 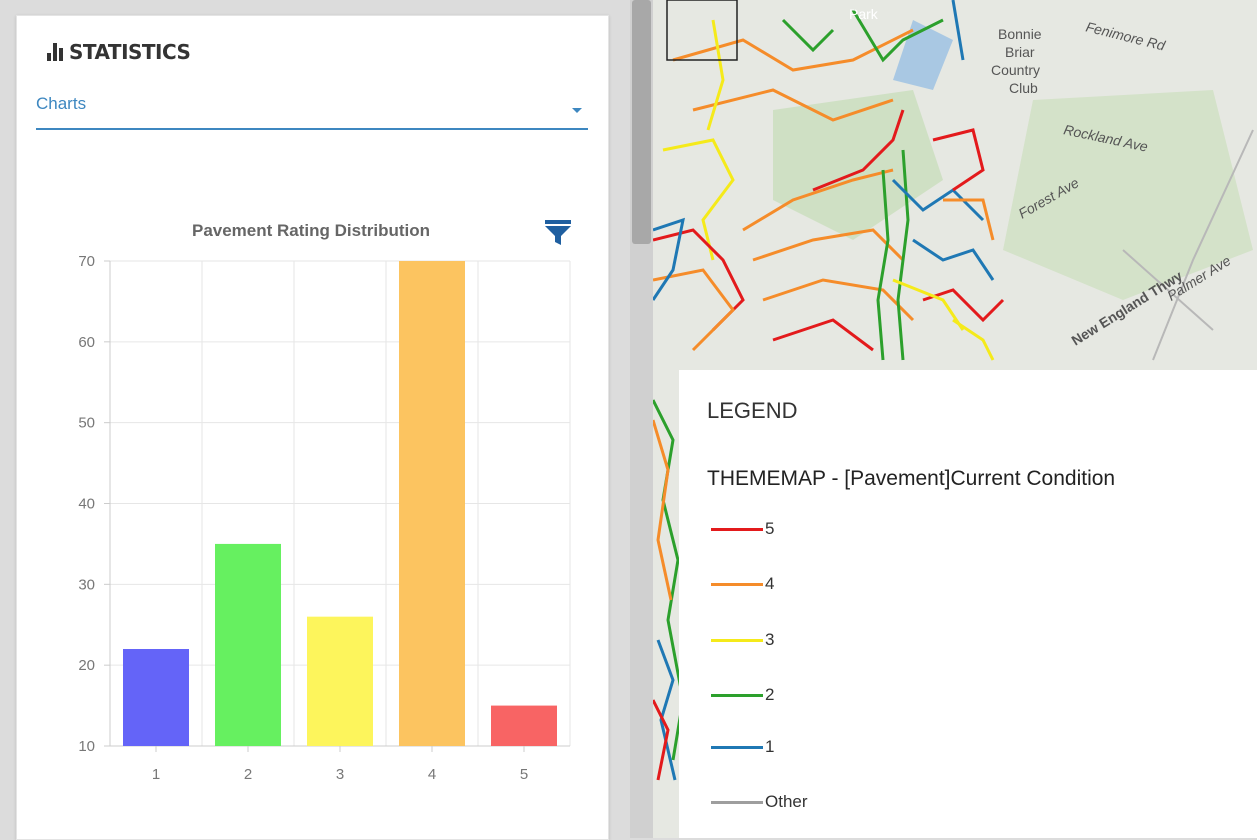 What do you see at coordinates (1020, 34) in the screenshot?
I see `map-label: Bonnie` at bounding box center [1020, 34].